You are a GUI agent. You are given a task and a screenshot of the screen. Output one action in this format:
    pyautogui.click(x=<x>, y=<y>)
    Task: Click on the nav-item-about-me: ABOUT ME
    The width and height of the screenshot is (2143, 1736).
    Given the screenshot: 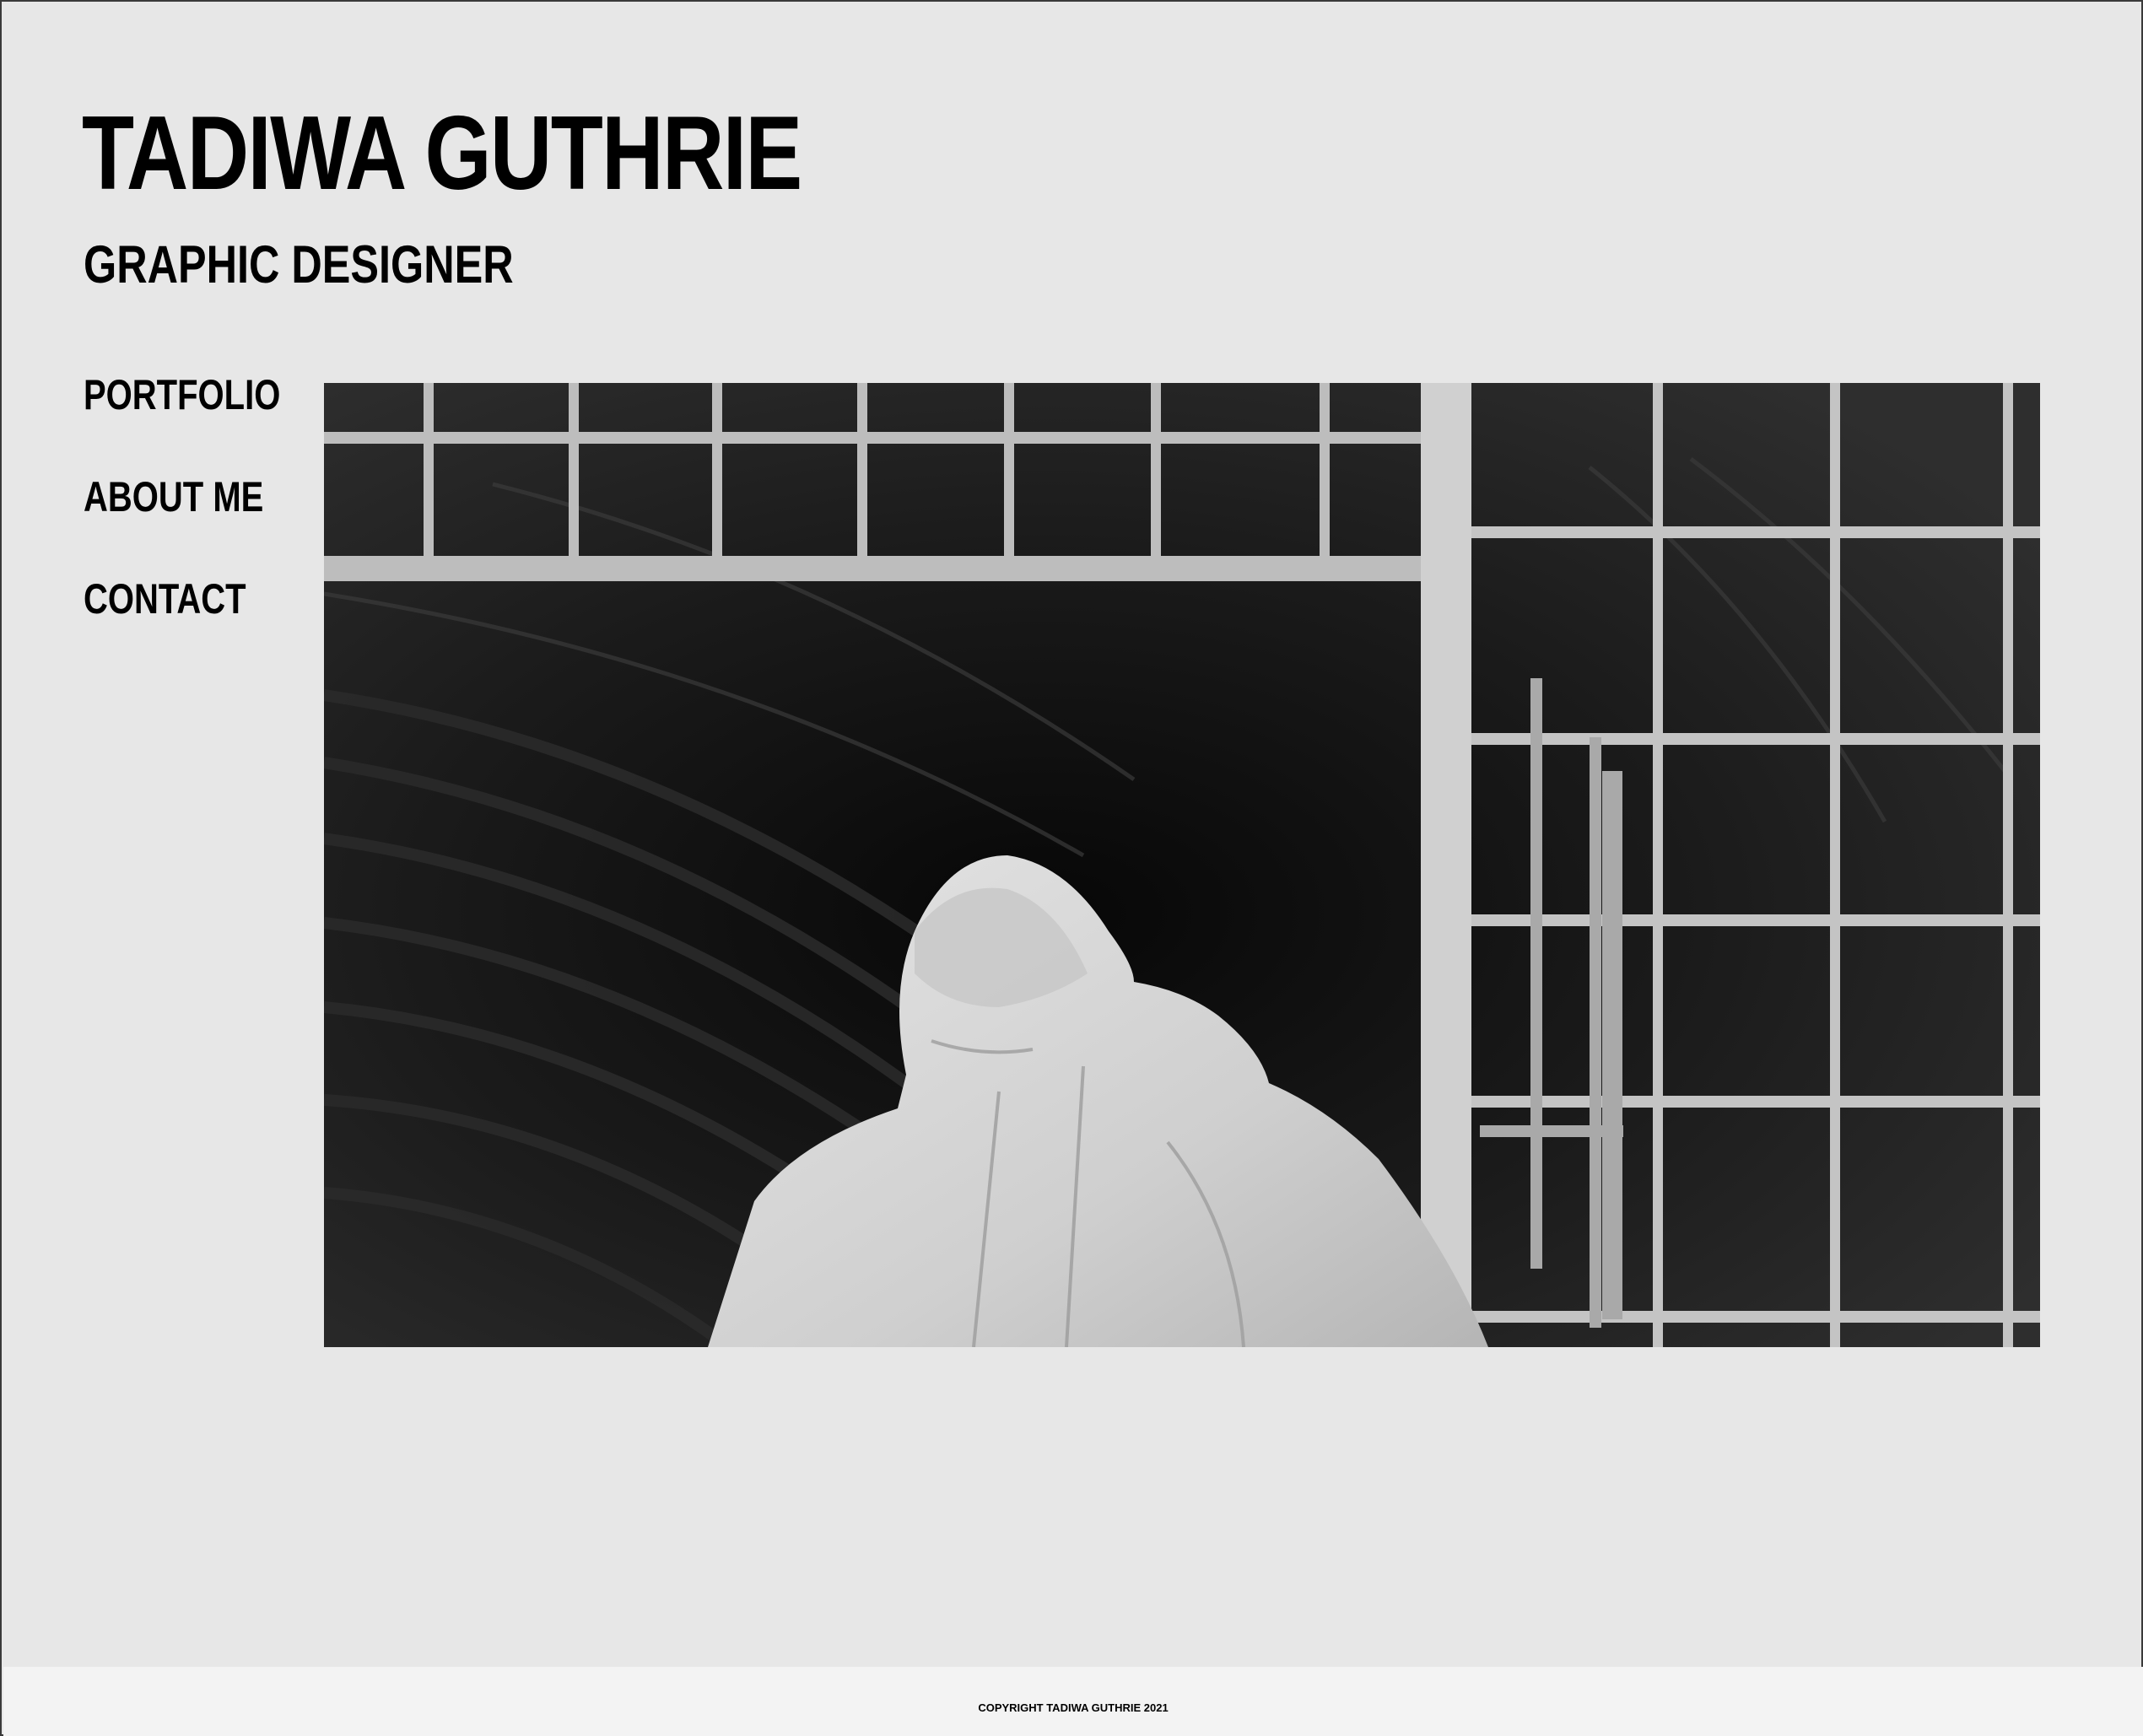 What is the action you would take?
    pyautogui.click(x=207, y=527)
    